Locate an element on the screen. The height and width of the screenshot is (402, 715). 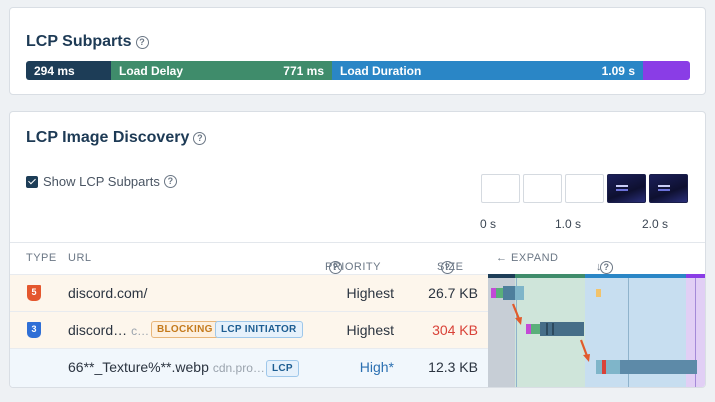
request-size: 304 KB is located at coordinates (455, 330).